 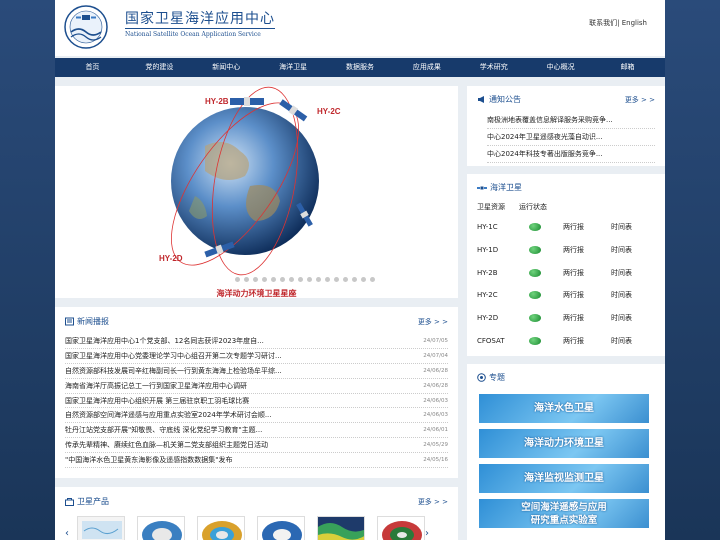 What do you see at coordinates (506, 187) in the screenshot?
I see `satellites-title: 海洋卫星` at bounding box center [506, 187].